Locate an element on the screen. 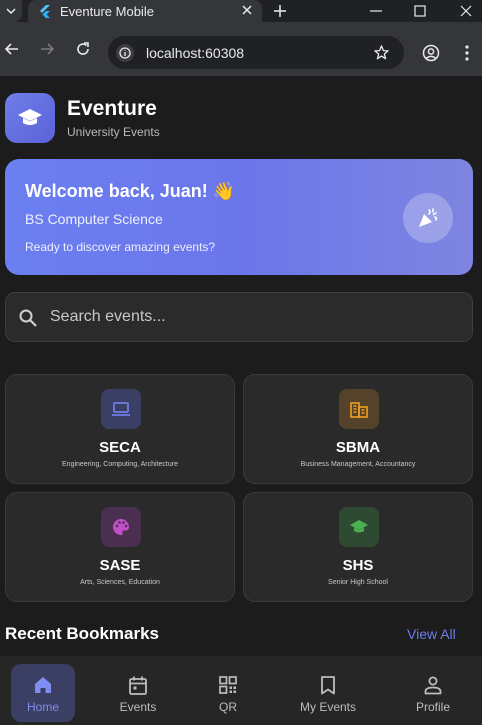 The width and height of the screenshot is (482, 725). palette-icon is located at coordinates (121, 527).